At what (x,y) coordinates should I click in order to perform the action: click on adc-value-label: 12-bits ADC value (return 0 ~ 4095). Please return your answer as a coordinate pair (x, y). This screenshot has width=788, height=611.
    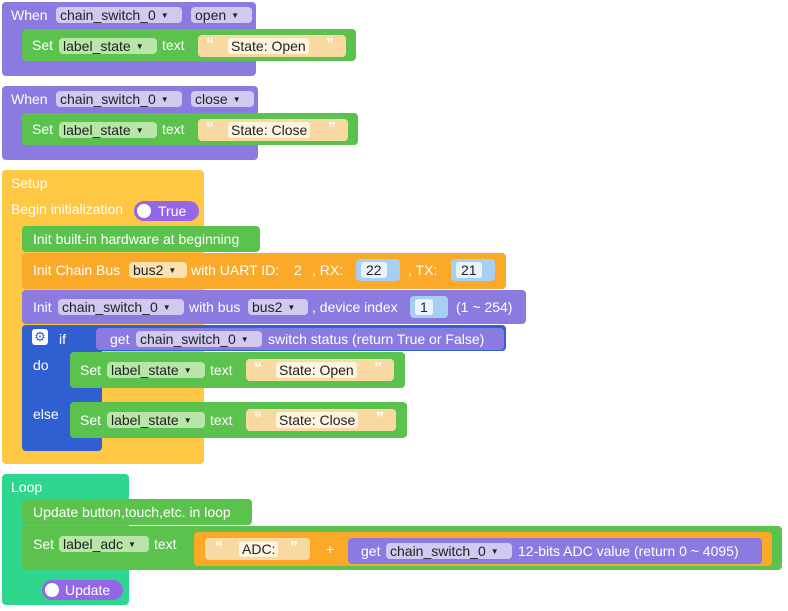
    Looking at the image, I should click on (628, 551).